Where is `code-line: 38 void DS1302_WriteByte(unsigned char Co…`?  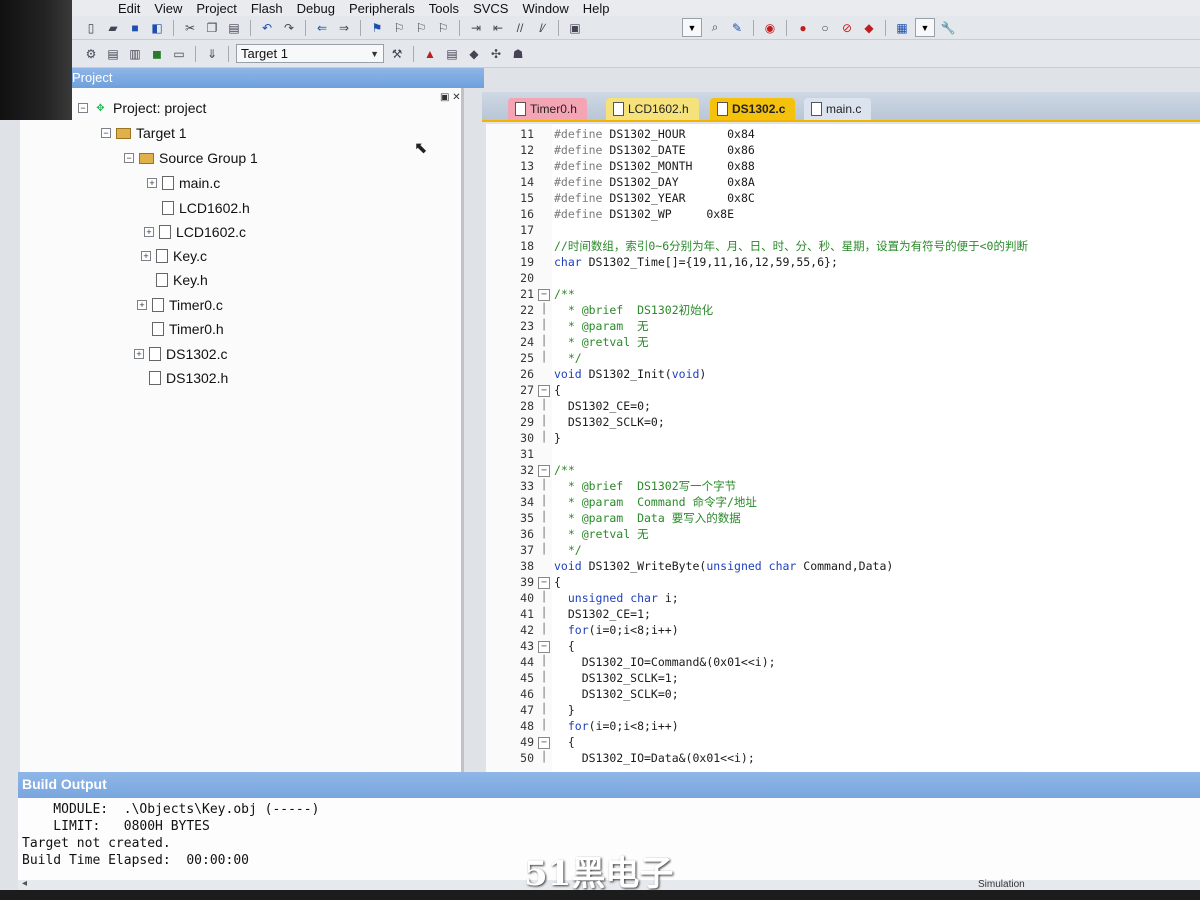
code-line: 38 void DS1302_WriteByte(unsigned char Co… is located at coordinates (843, 566).